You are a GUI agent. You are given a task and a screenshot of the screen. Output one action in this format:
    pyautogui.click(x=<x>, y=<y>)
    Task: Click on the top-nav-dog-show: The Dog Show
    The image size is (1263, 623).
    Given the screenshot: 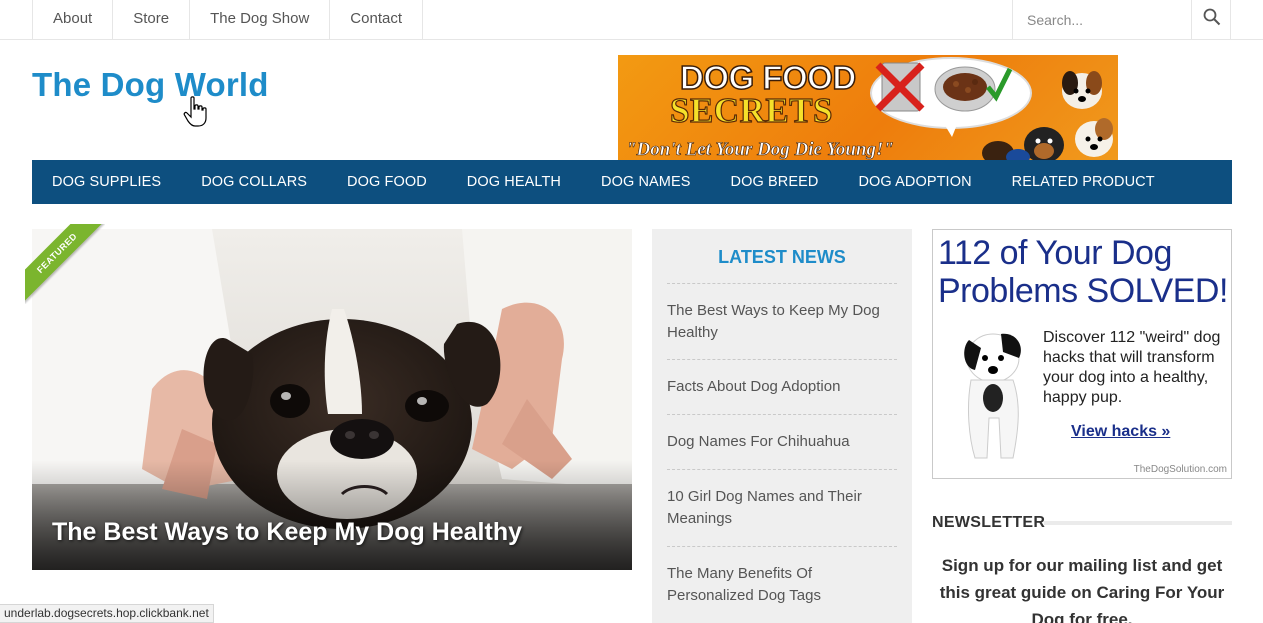 What is the action you would take?
    pyautogui.click(x=260, y=19)
    